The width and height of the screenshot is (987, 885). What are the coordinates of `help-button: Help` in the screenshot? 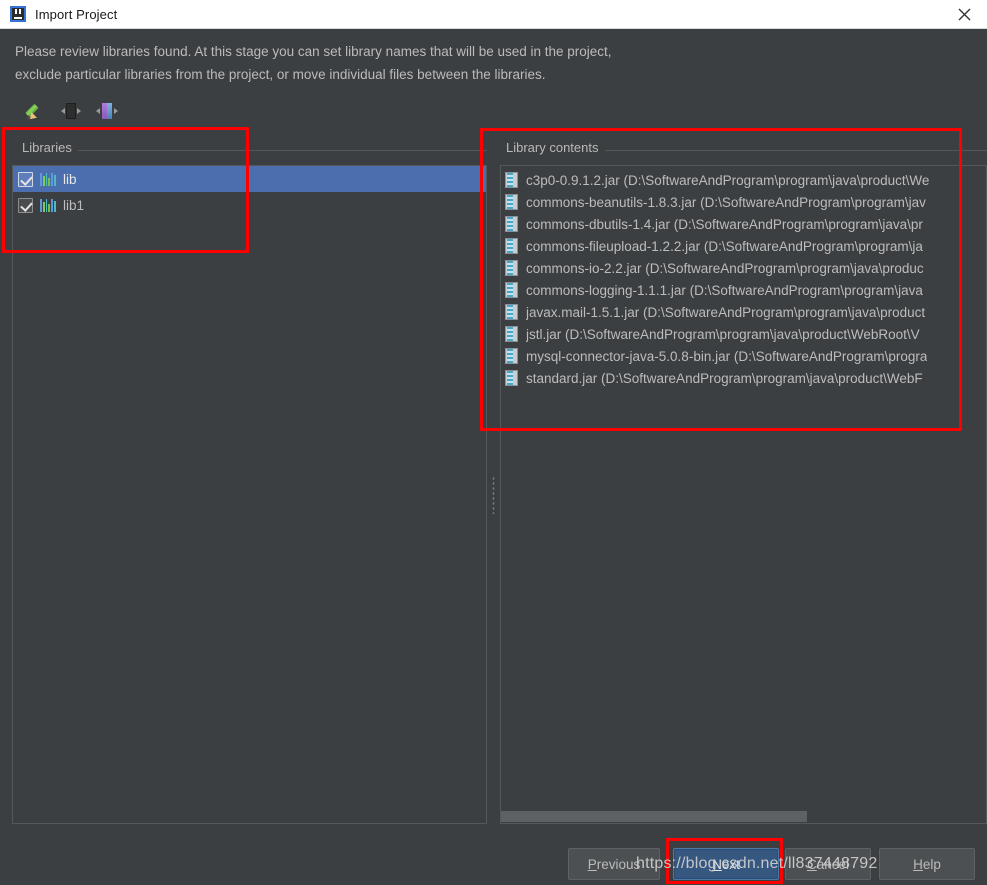 It's located at (927, 864).